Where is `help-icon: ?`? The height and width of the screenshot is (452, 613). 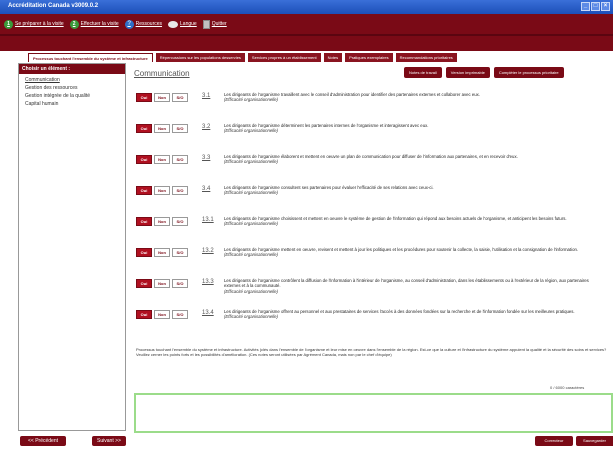
help-icon: ? is located at coordinates (129, 24).